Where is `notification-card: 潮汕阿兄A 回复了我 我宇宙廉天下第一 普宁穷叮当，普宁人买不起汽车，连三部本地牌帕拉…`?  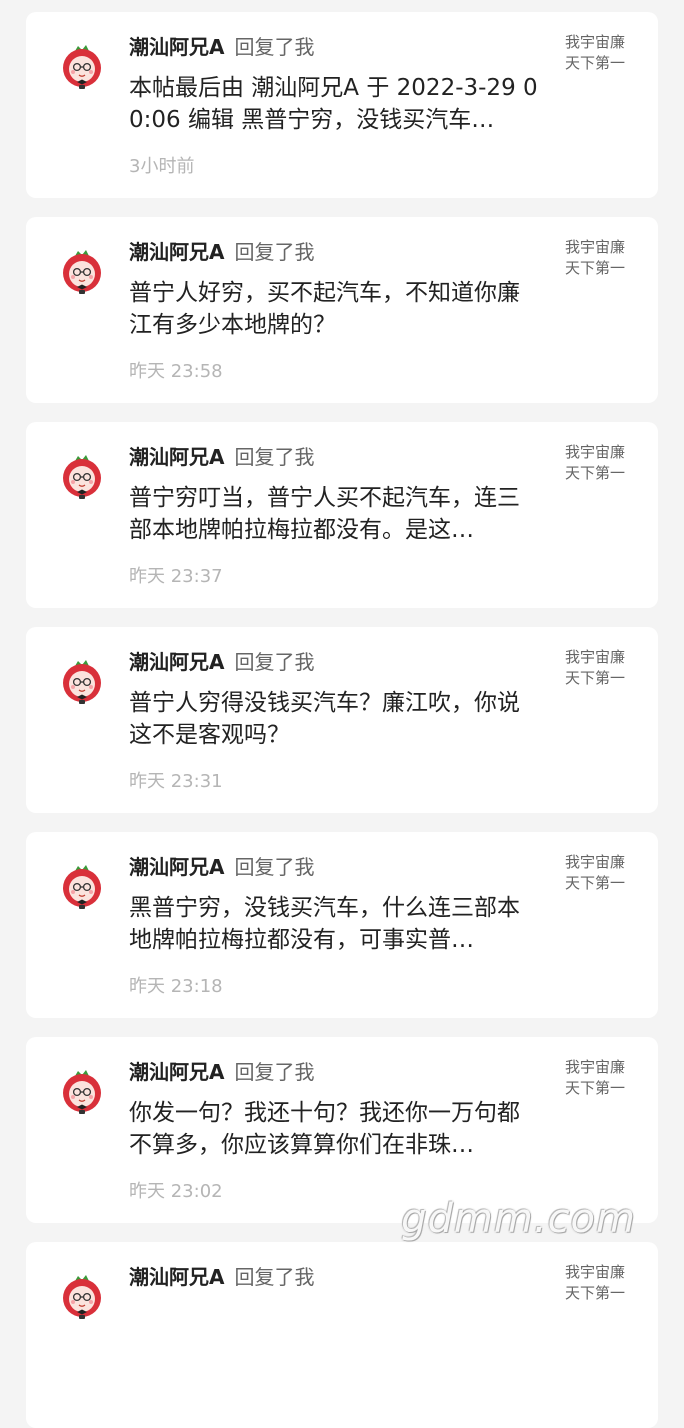
notification-card: 潮汕阿兄A 回复了我 我宇宙廉天下第一 普宁穷叮当，普宁人买不起汽车，连三部本地牌帕拉… is located at coordinates (342, 515).